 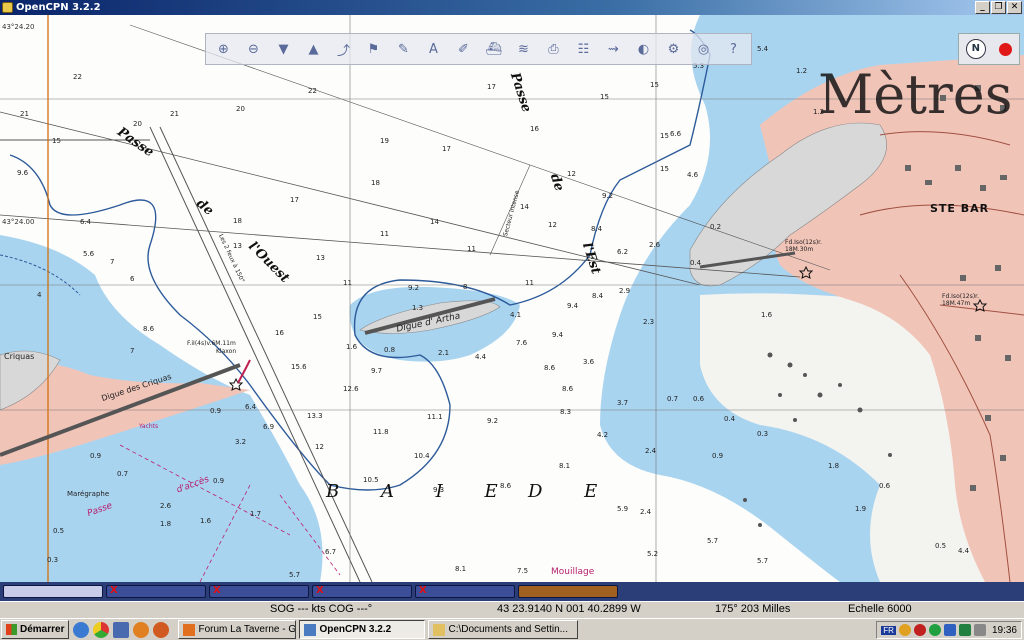 What do you see at coordinates (703, 49) in the screenshot?
I see `mob-icon: ◎` at bounding box center [703, 49].